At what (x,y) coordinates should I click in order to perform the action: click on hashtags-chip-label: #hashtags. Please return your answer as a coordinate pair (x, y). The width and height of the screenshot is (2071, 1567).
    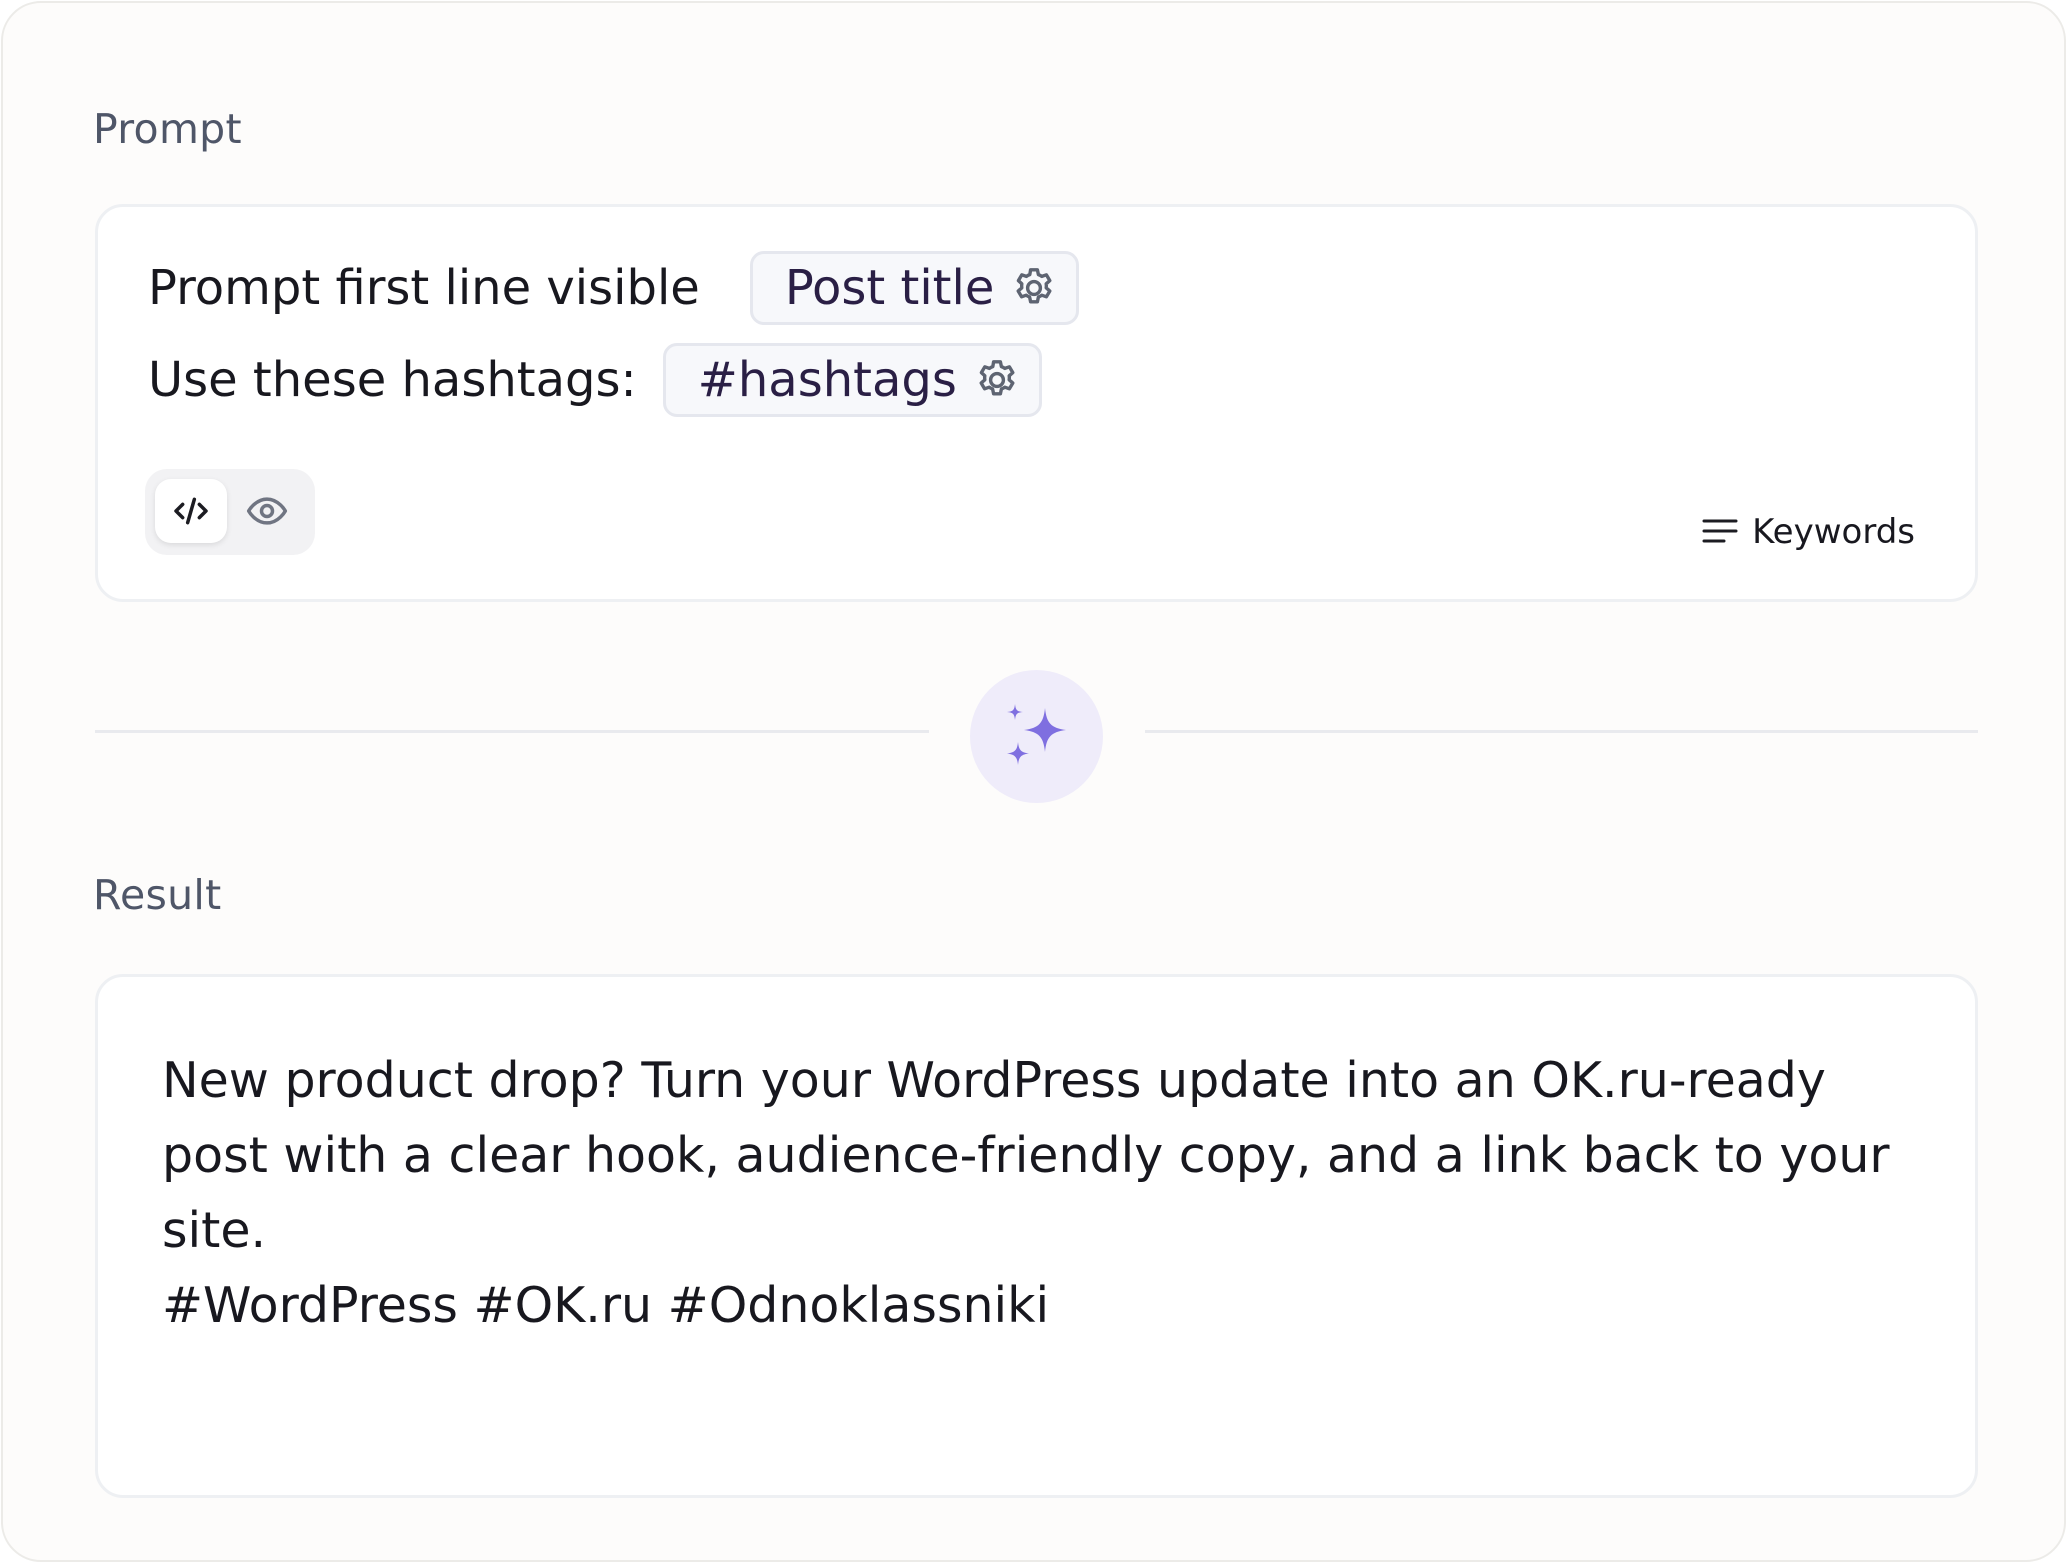
    Looking at the image, I should click on (827, 380).